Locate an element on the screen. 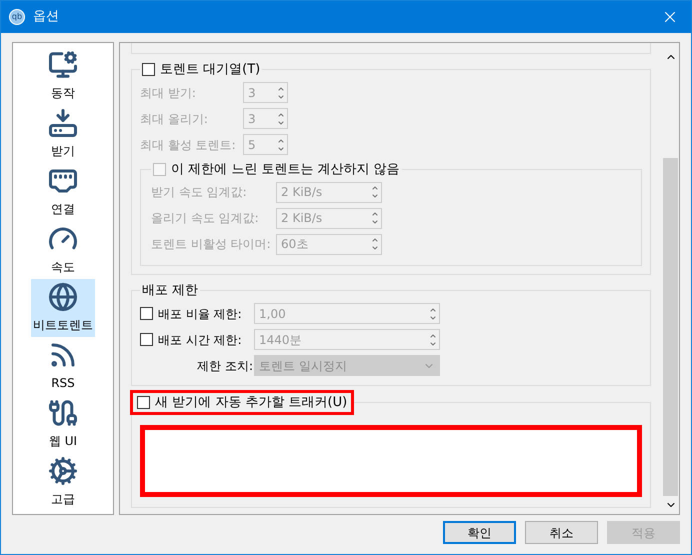 The width and height of the screenshot is (692, 555). gear-icon is located at coordinates (63, 471).